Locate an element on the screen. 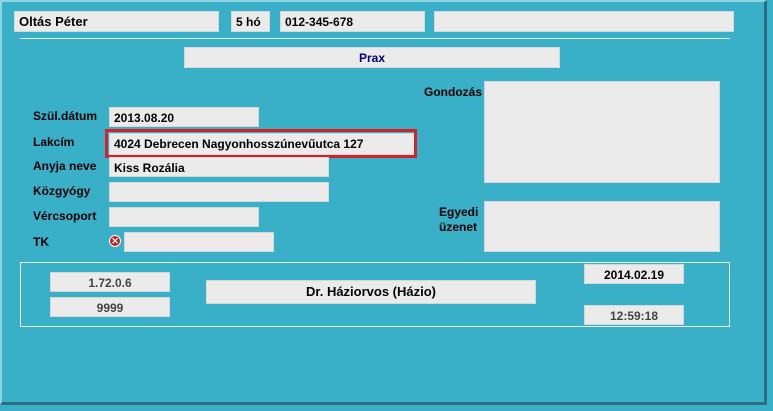  address-label: Lakcím is located at coordinates (54, 142).